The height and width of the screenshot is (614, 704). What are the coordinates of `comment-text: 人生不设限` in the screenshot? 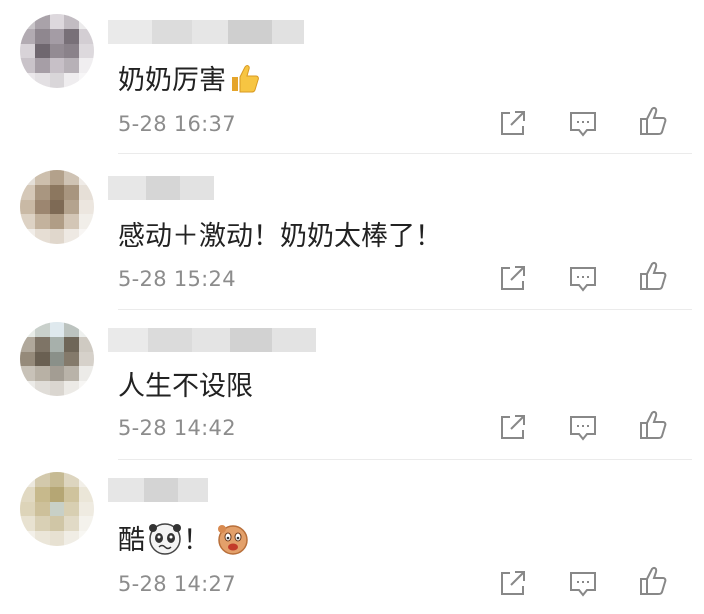 It's located at (185, 383).